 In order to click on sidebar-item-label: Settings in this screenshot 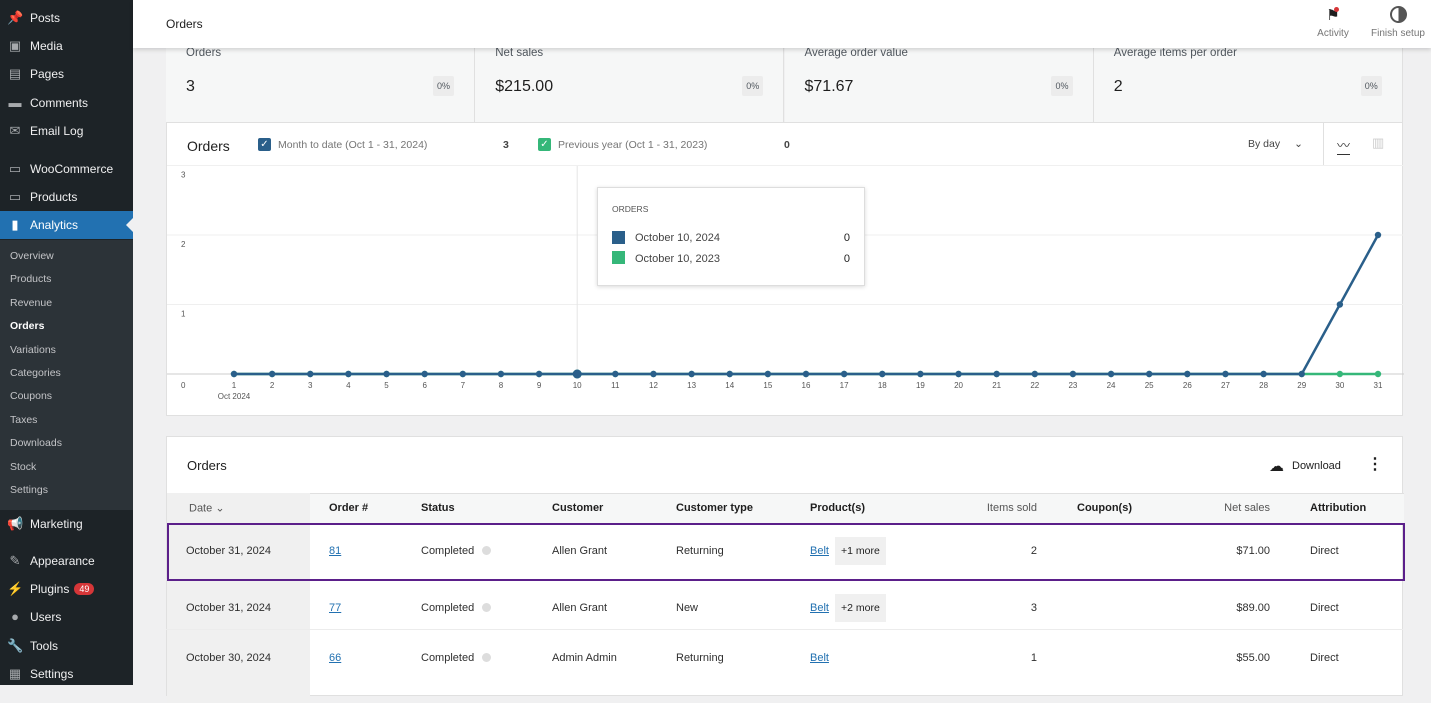, I will do `click(52, 674)`.